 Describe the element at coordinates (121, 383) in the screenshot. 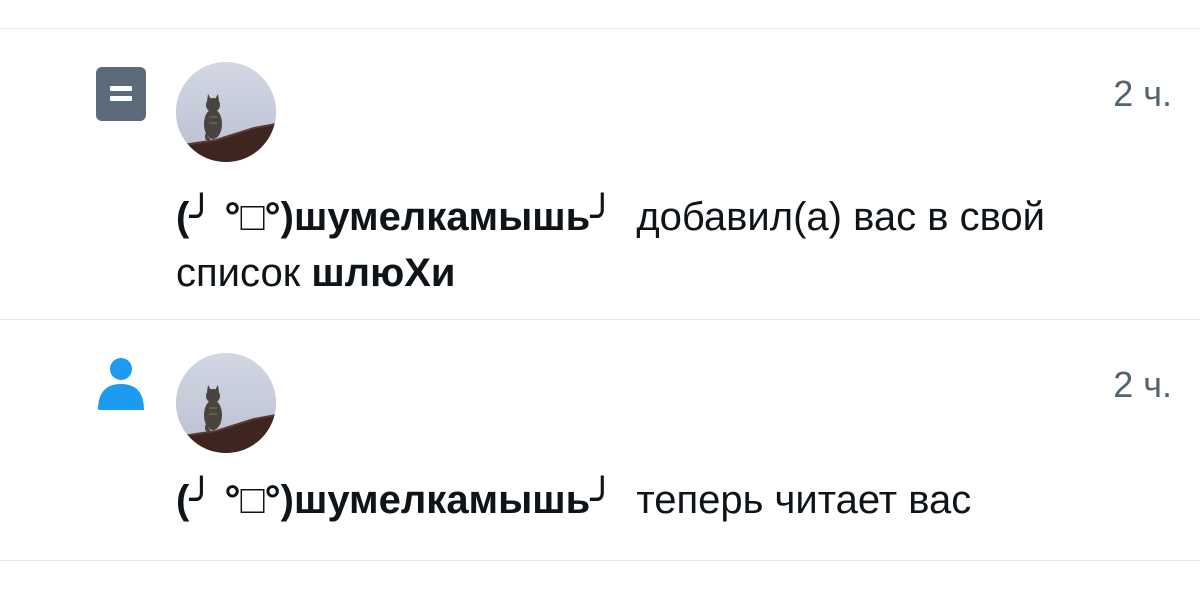

I see `person-icon` at that location.